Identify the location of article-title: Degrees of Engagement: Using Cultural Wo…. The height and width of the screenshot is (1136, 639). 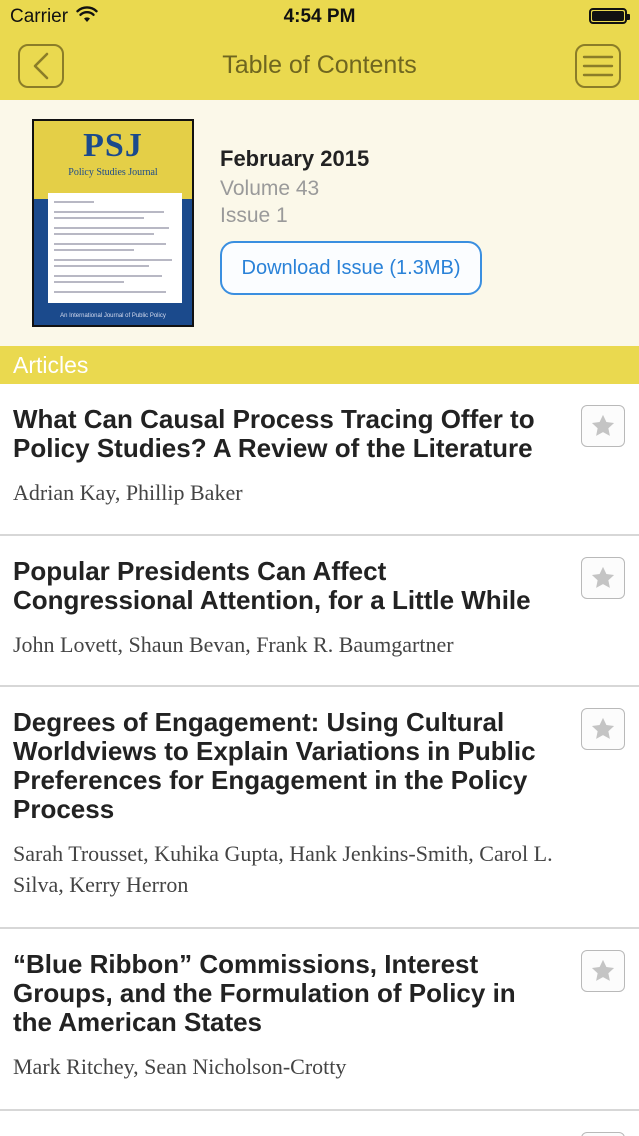
(274, 765).